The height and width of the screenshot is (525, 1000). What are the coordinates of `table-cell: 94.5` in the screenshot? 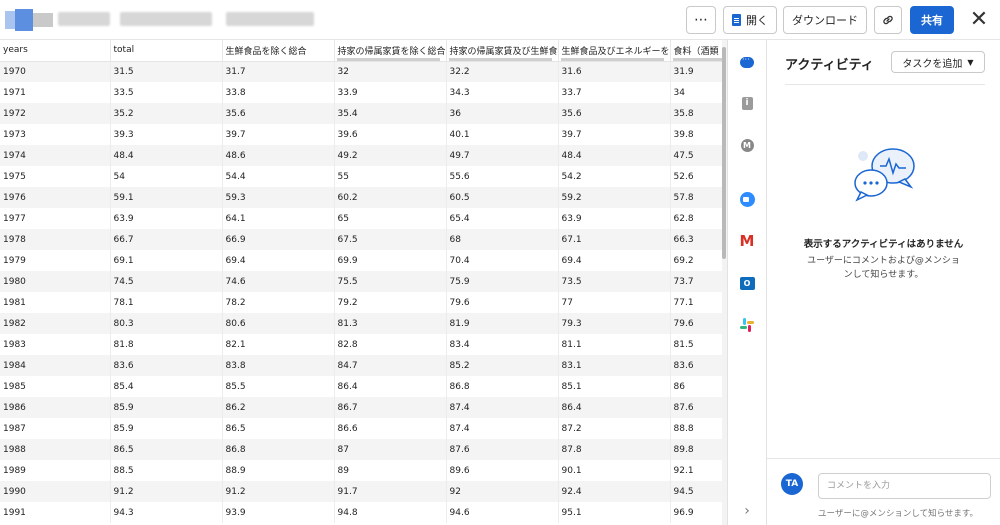 It's located at (698, 491).